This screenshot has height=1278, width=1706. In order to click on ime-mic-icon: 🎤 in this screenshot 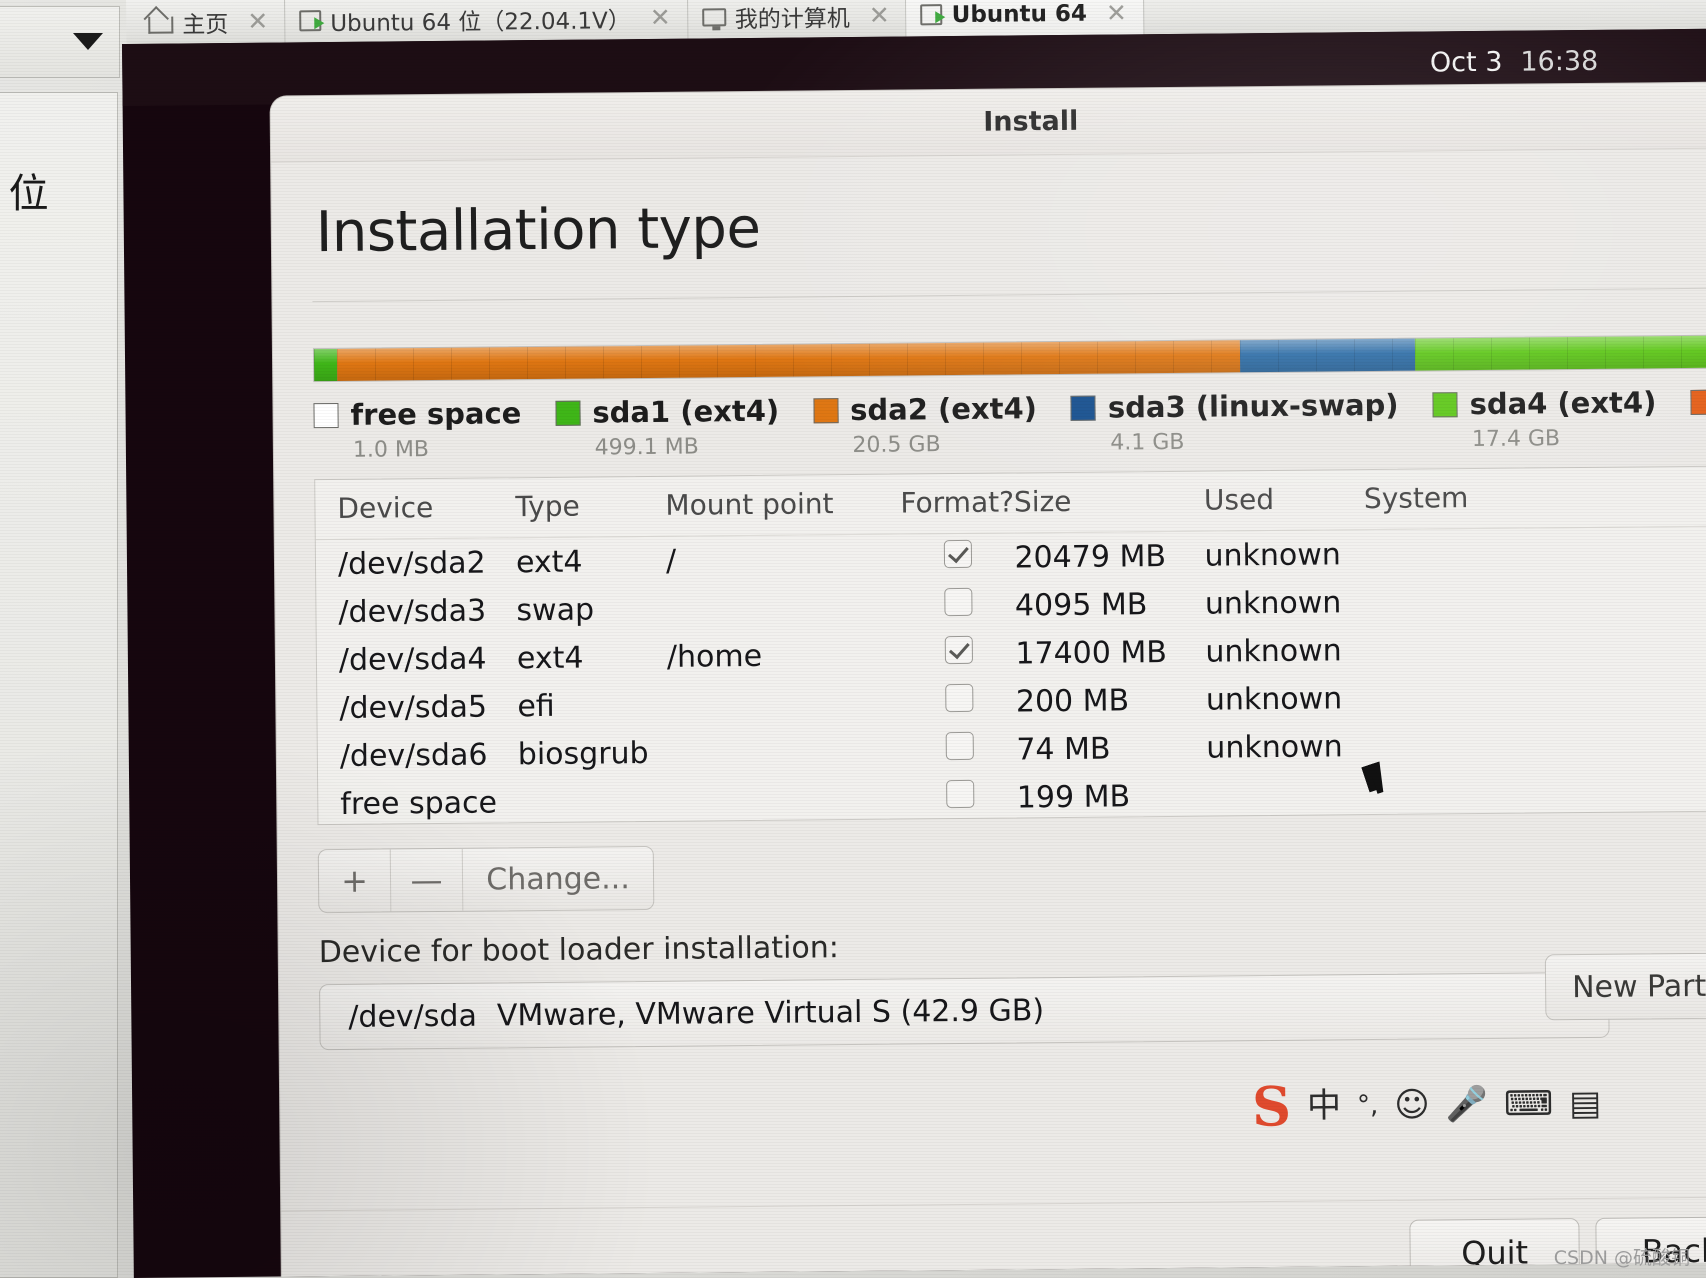, I will do `click(1467, 1104)`.